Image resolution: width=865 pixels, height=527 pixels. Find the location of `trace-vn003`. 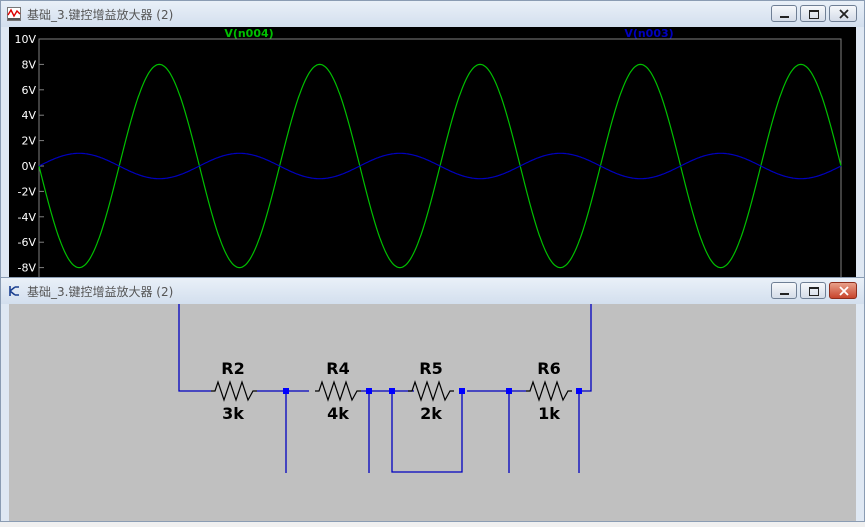

trace-vn003 is located at coordinates (440, 166).